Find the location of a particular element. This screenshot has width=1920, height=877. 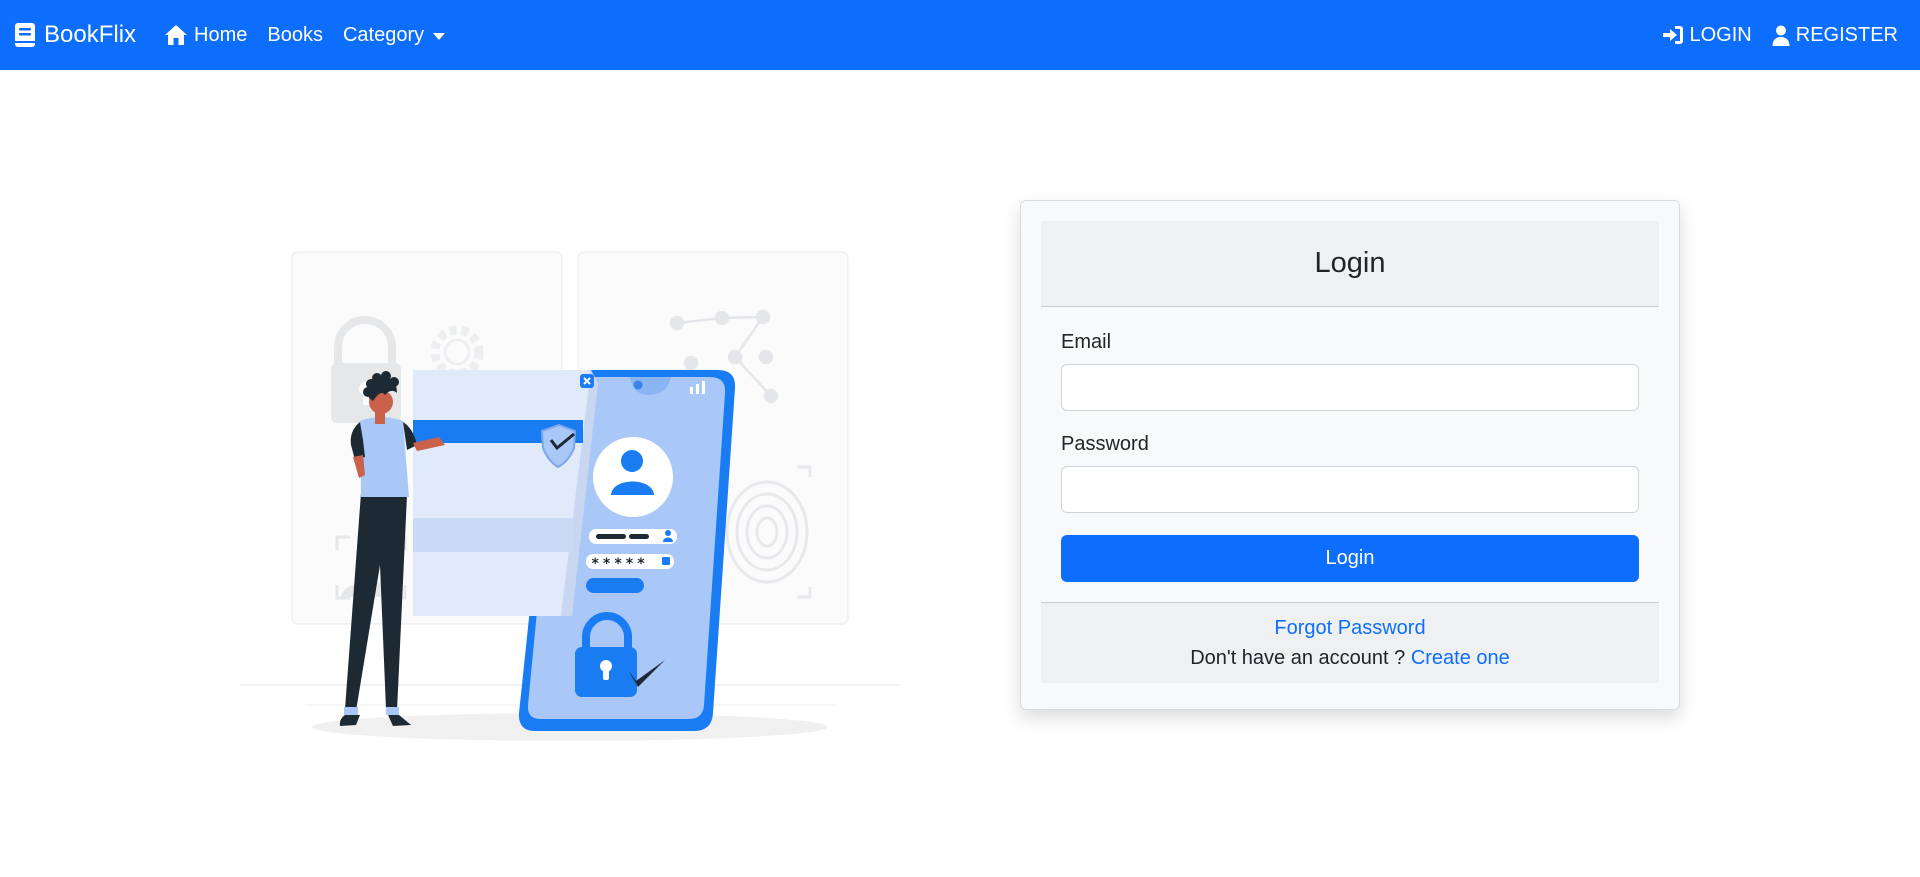

main-nav: Home Books Category is located at coordinates (314, 35).